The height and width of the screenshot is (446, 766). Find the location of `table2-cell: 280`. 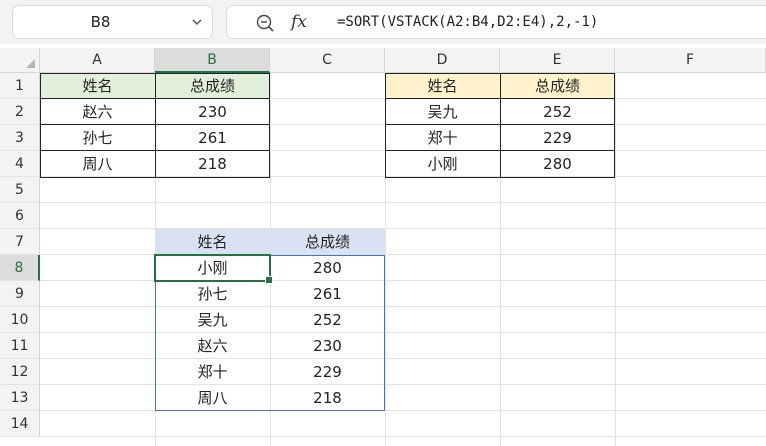

table2-cell: 280 is located at coordinates (557, 164).